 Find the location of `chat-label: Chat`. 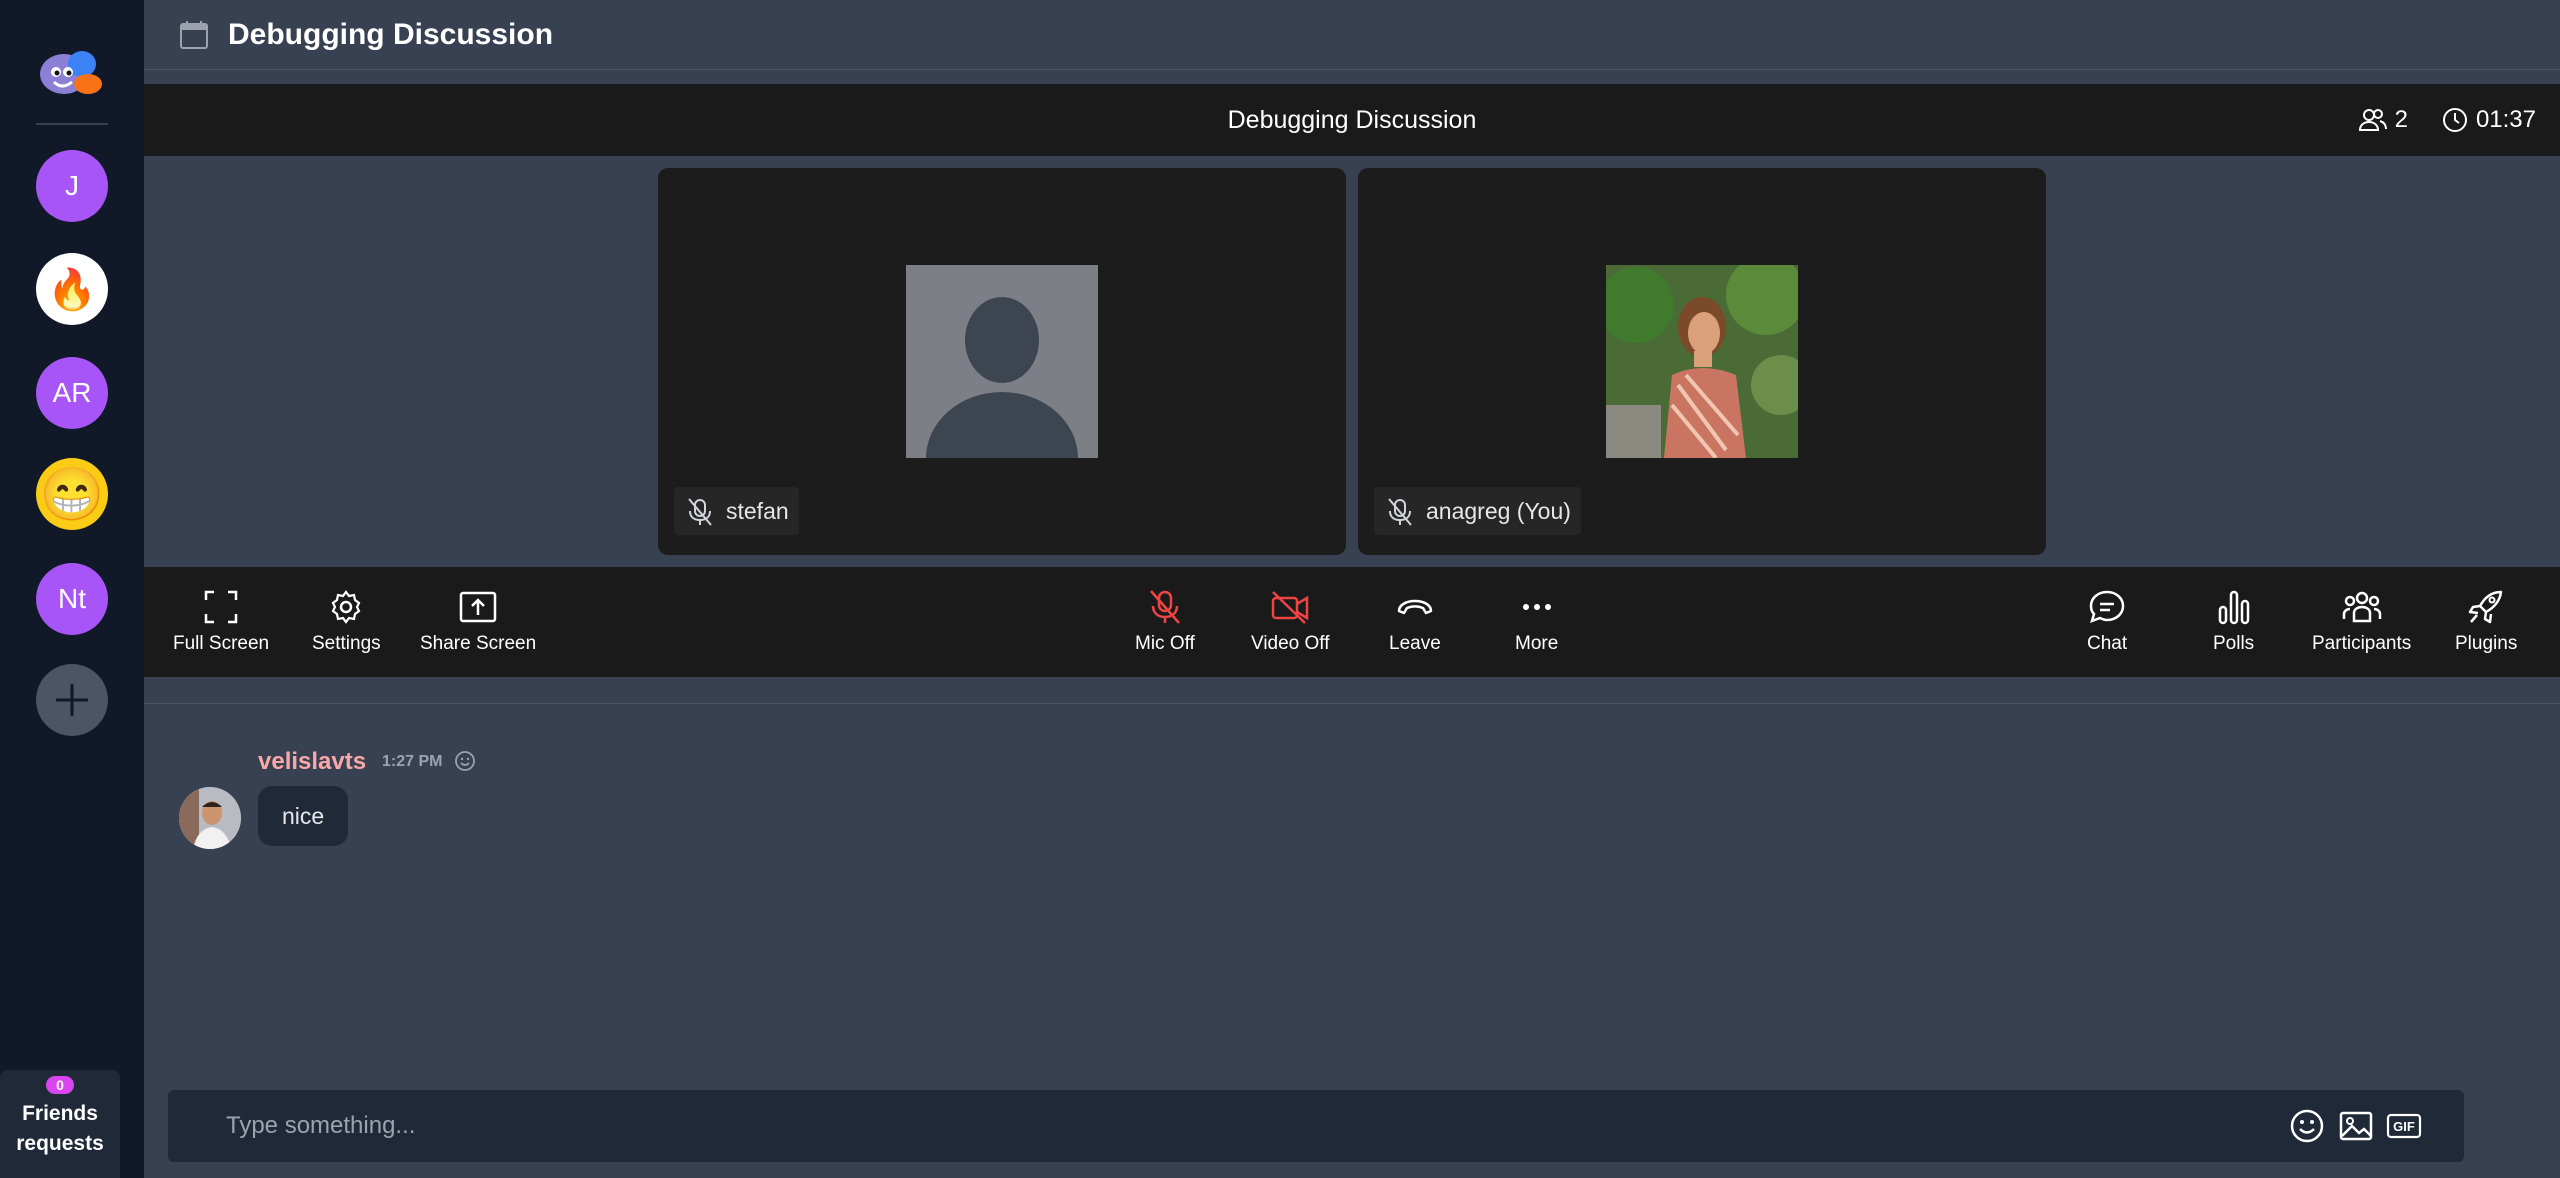

chat-label: Chat is located at coordinates (2107, 643).